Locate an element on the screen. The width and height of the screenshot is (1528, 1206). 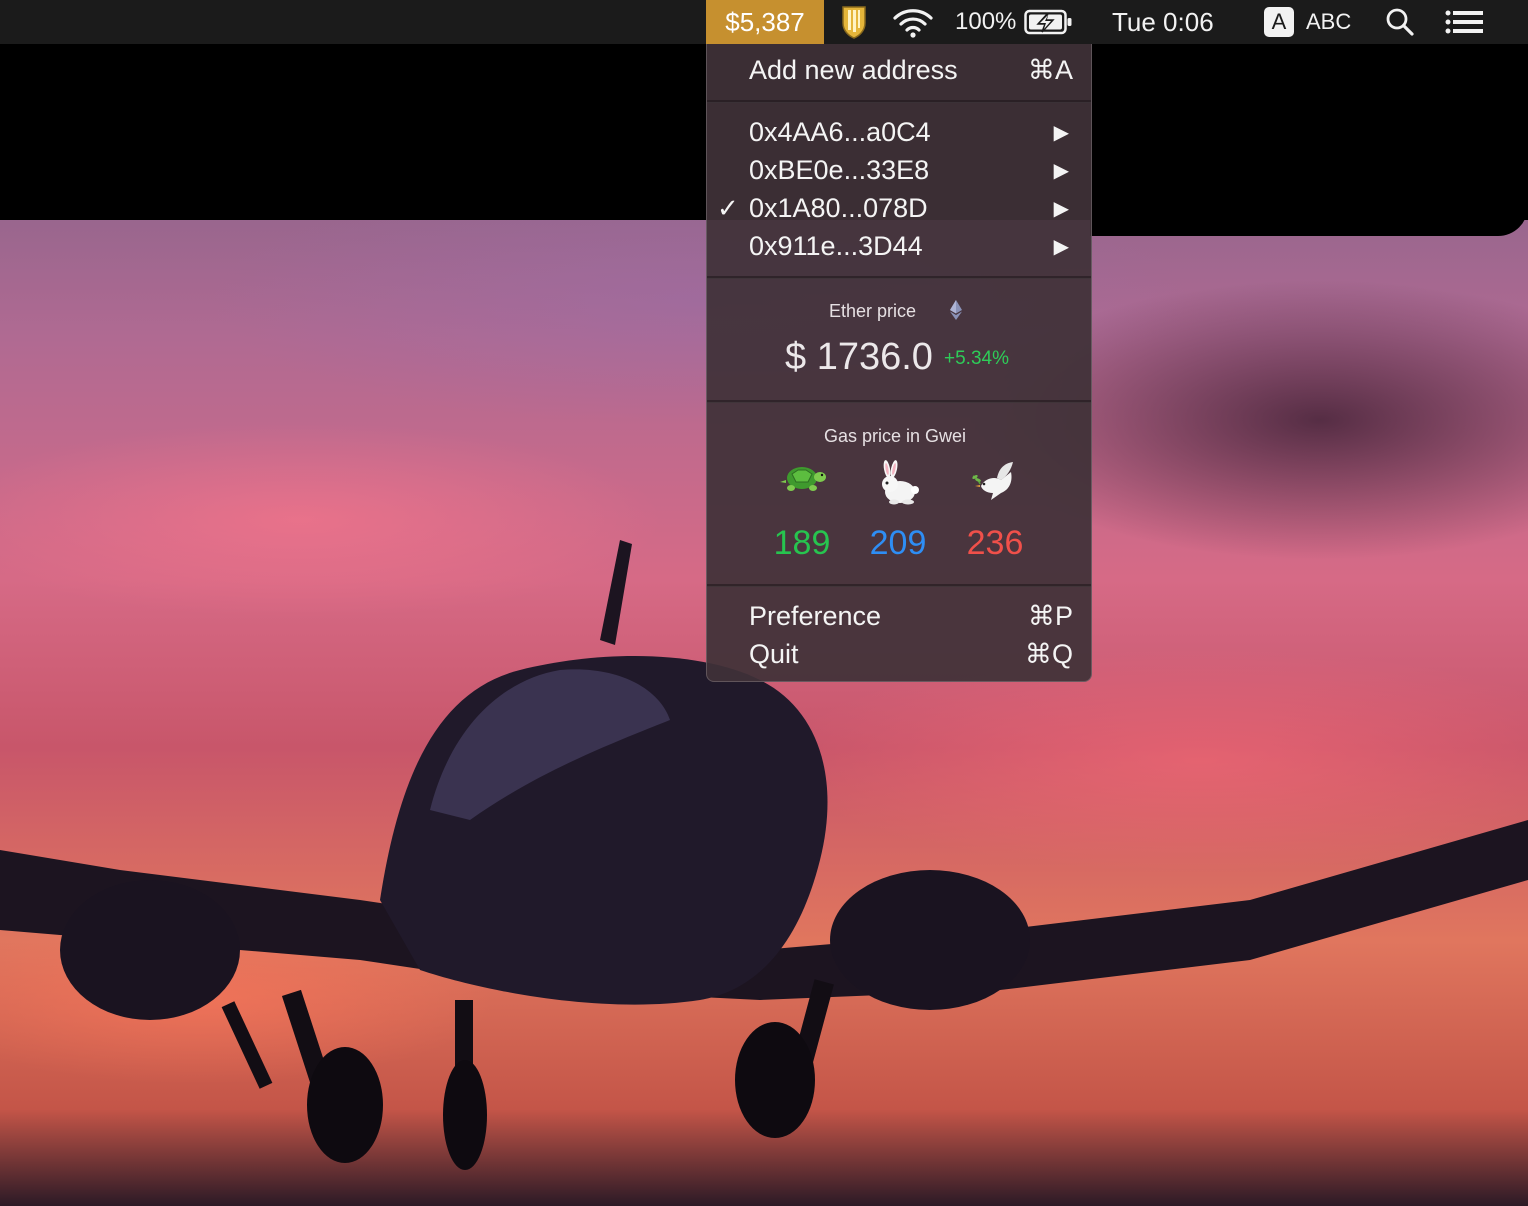
address-item: 0xBE0e...33E8 ▶ is located at coordinates (899, 170).